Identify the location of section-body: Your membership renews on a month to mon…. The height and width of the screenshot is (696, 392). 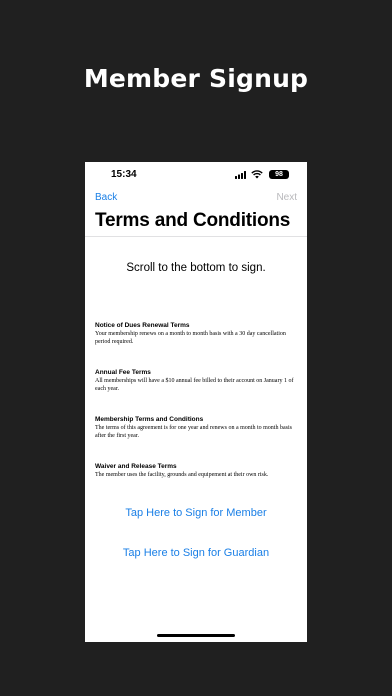
(190, 338).